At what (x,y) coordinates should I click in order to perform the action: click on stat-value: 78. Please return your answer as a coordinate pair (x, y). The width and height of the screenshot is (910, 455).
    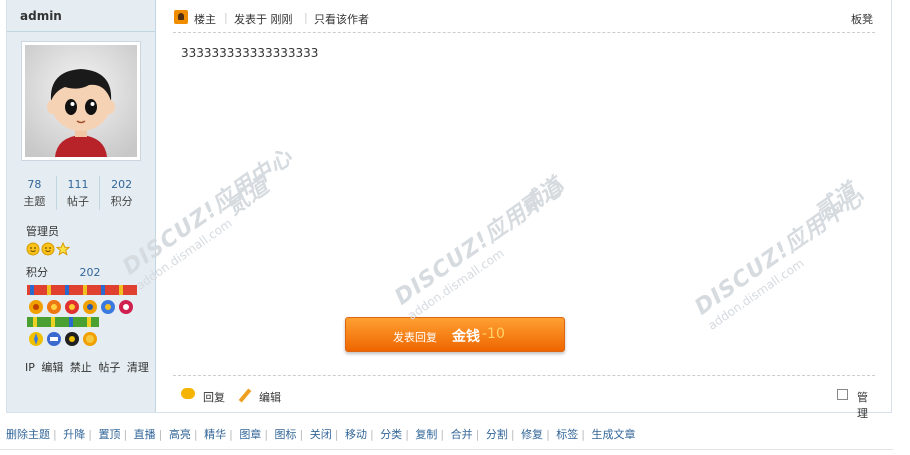
    Looking at the image, I should click on (34, 184).